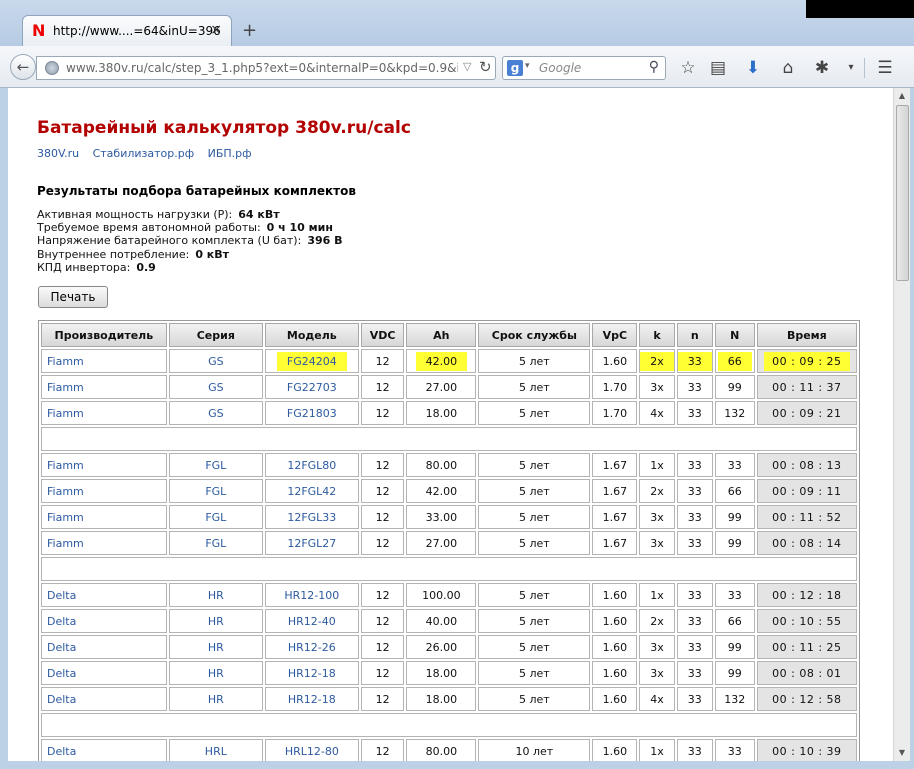  What do you see at coordinates (515, 68) in the screenshot?
I see `google-icon: g` at bounding box center [515, 68].